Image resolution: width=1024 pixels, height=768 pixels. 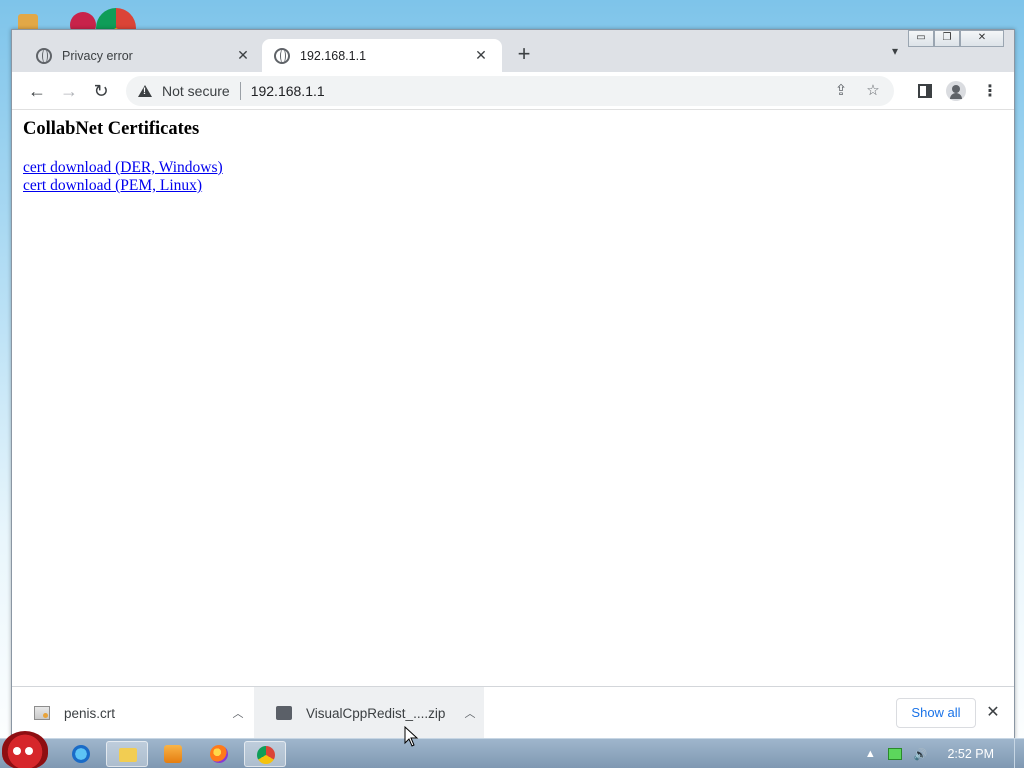 What do you see at coordinates (132, 713) in the screenshot?
I see `download-item: penis.crt ︿` at bounding box center [132, 713].